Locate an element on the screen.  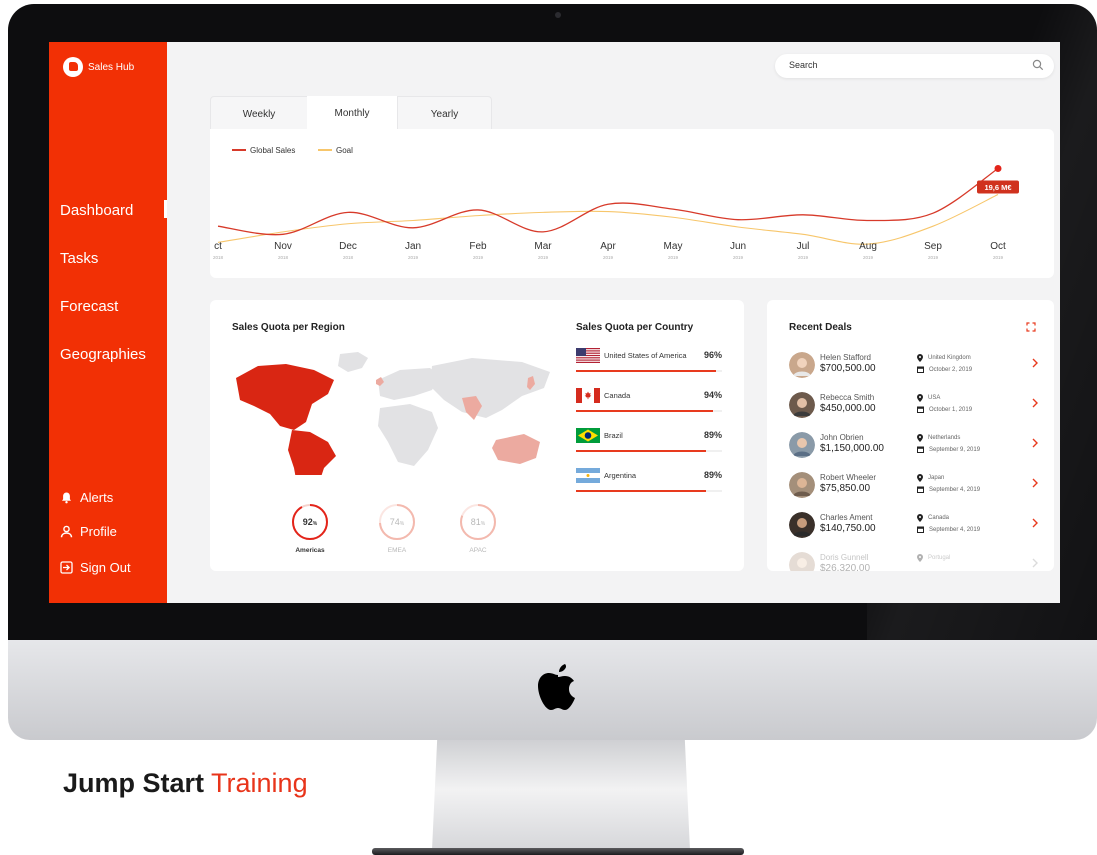
sidebar-item-profile: Profile is located at coordinates (88, 531).